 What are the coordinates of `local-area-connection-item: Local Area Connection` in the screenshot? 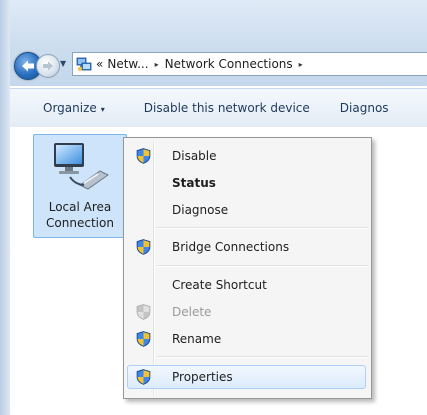 It's located at (80, 186).